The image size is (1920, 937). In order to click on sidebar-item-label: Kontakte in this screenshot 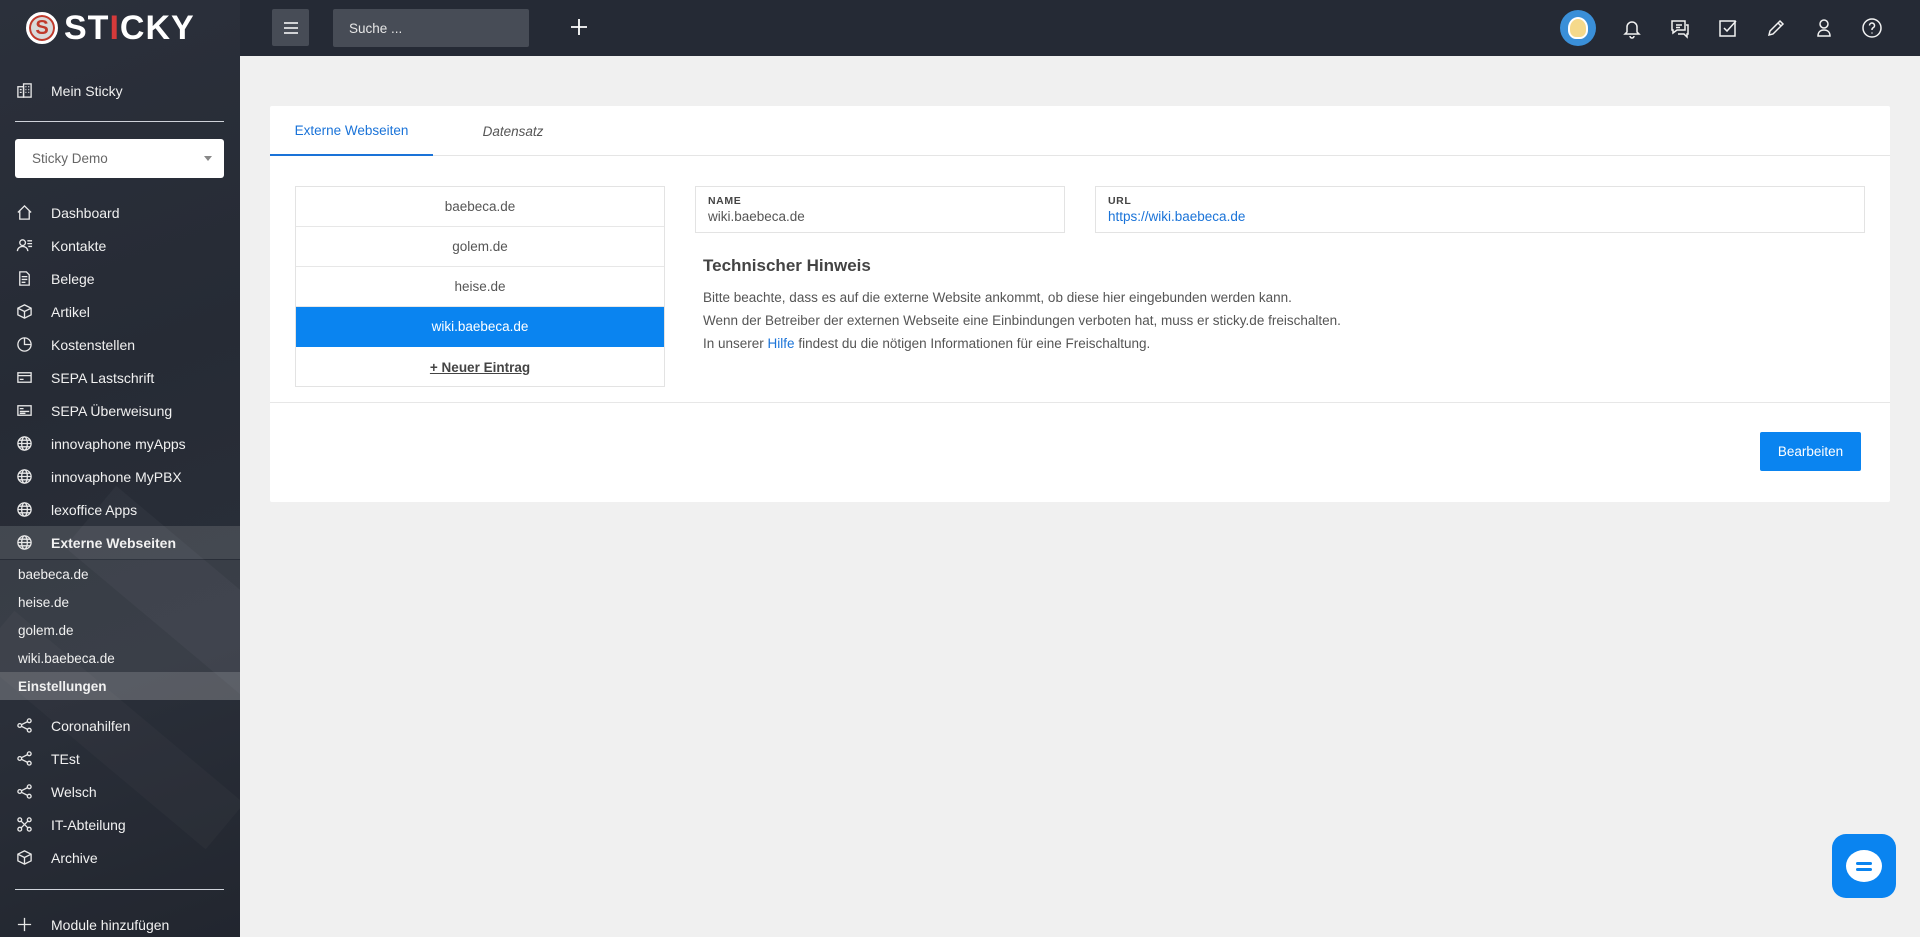, I will do `click(79, 245)`.